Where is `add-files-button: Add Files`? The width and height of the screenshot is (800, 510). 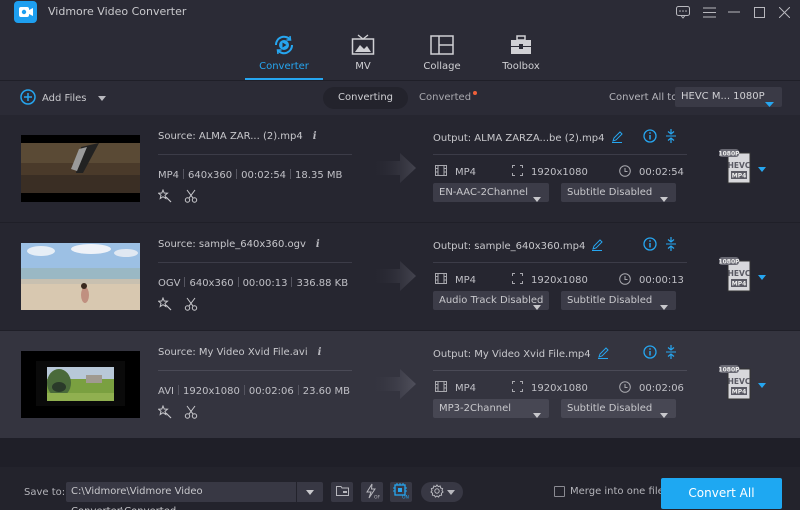
add-files-button: Add Files is located at coordinates (63, 98).